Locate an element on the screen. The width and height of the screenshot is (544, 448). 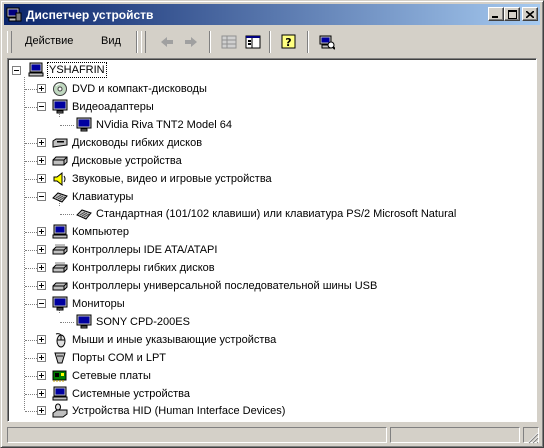
forward-arrow-icon is located at coordinates (191, 42).